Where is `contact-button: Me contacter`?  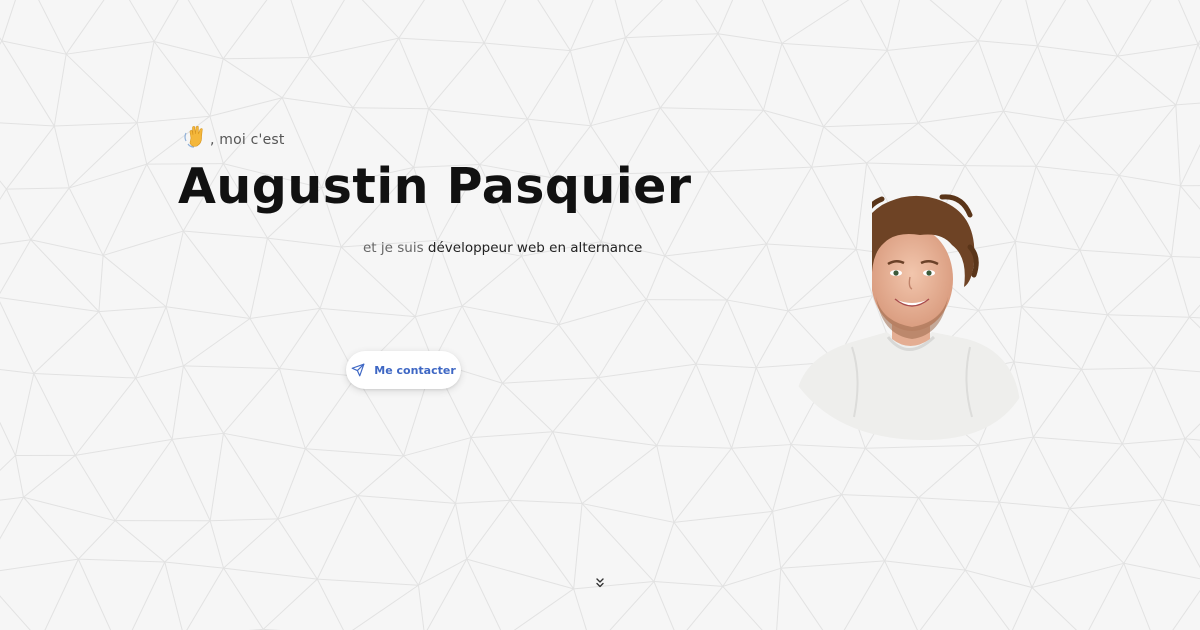
contact-button: Me contacter is located at coordinates (403, 370).